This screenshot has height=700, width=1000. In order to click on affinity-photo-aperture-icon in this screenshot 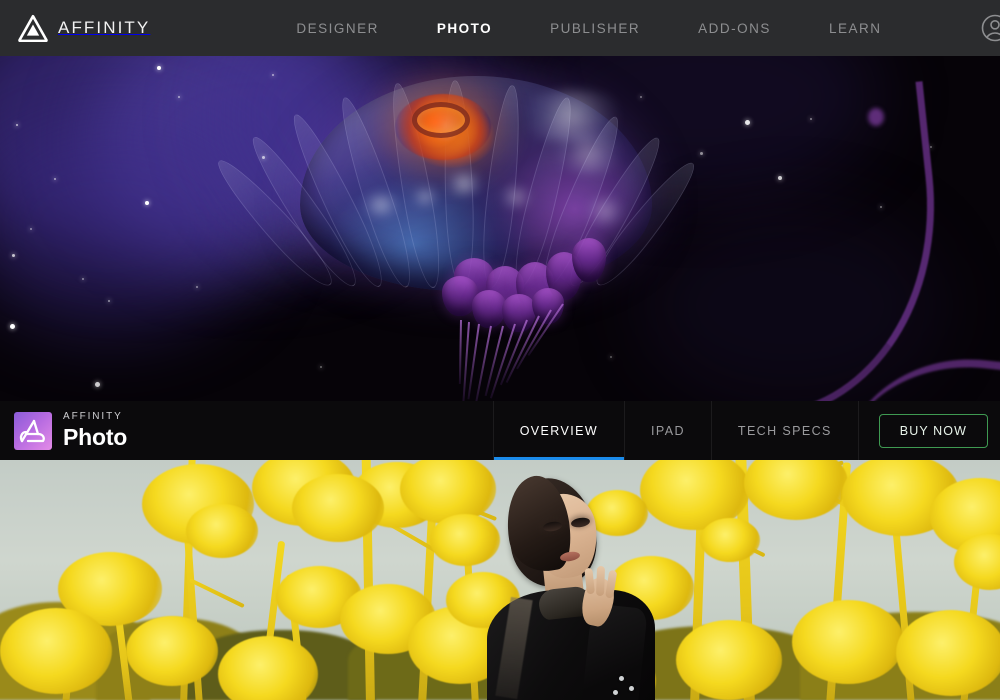, I will do `click(33, 430)`.